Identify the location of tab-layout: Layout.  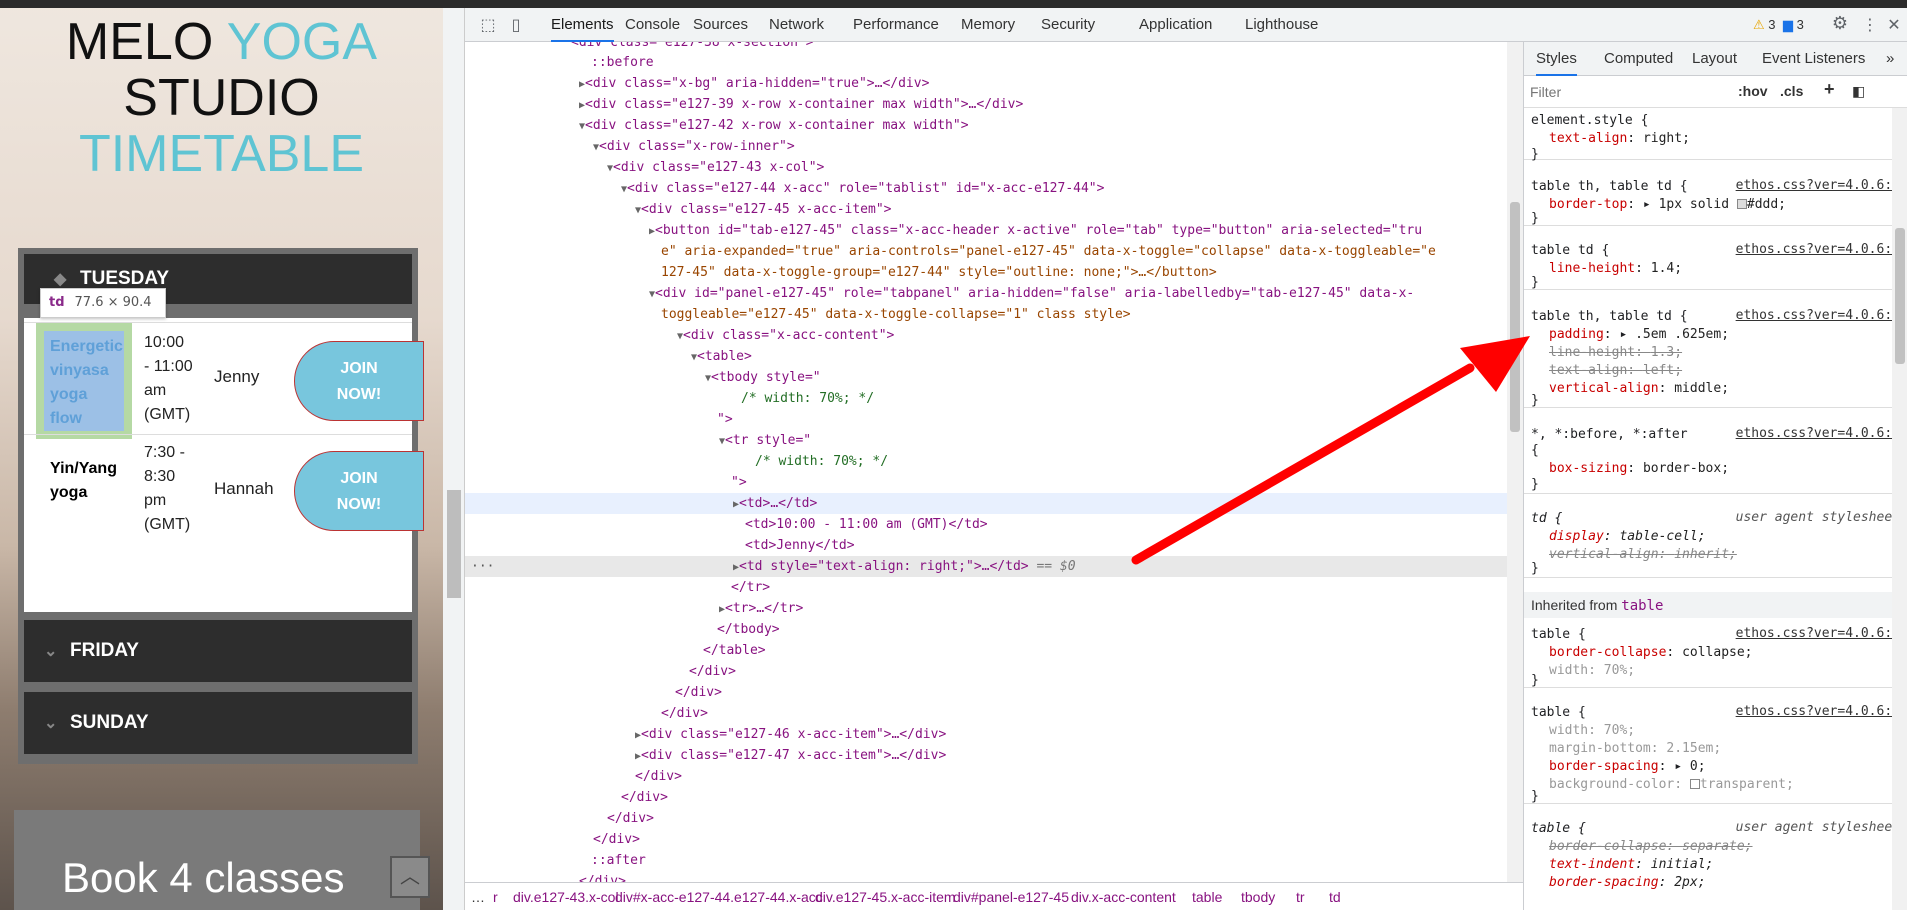
(1714, 59).